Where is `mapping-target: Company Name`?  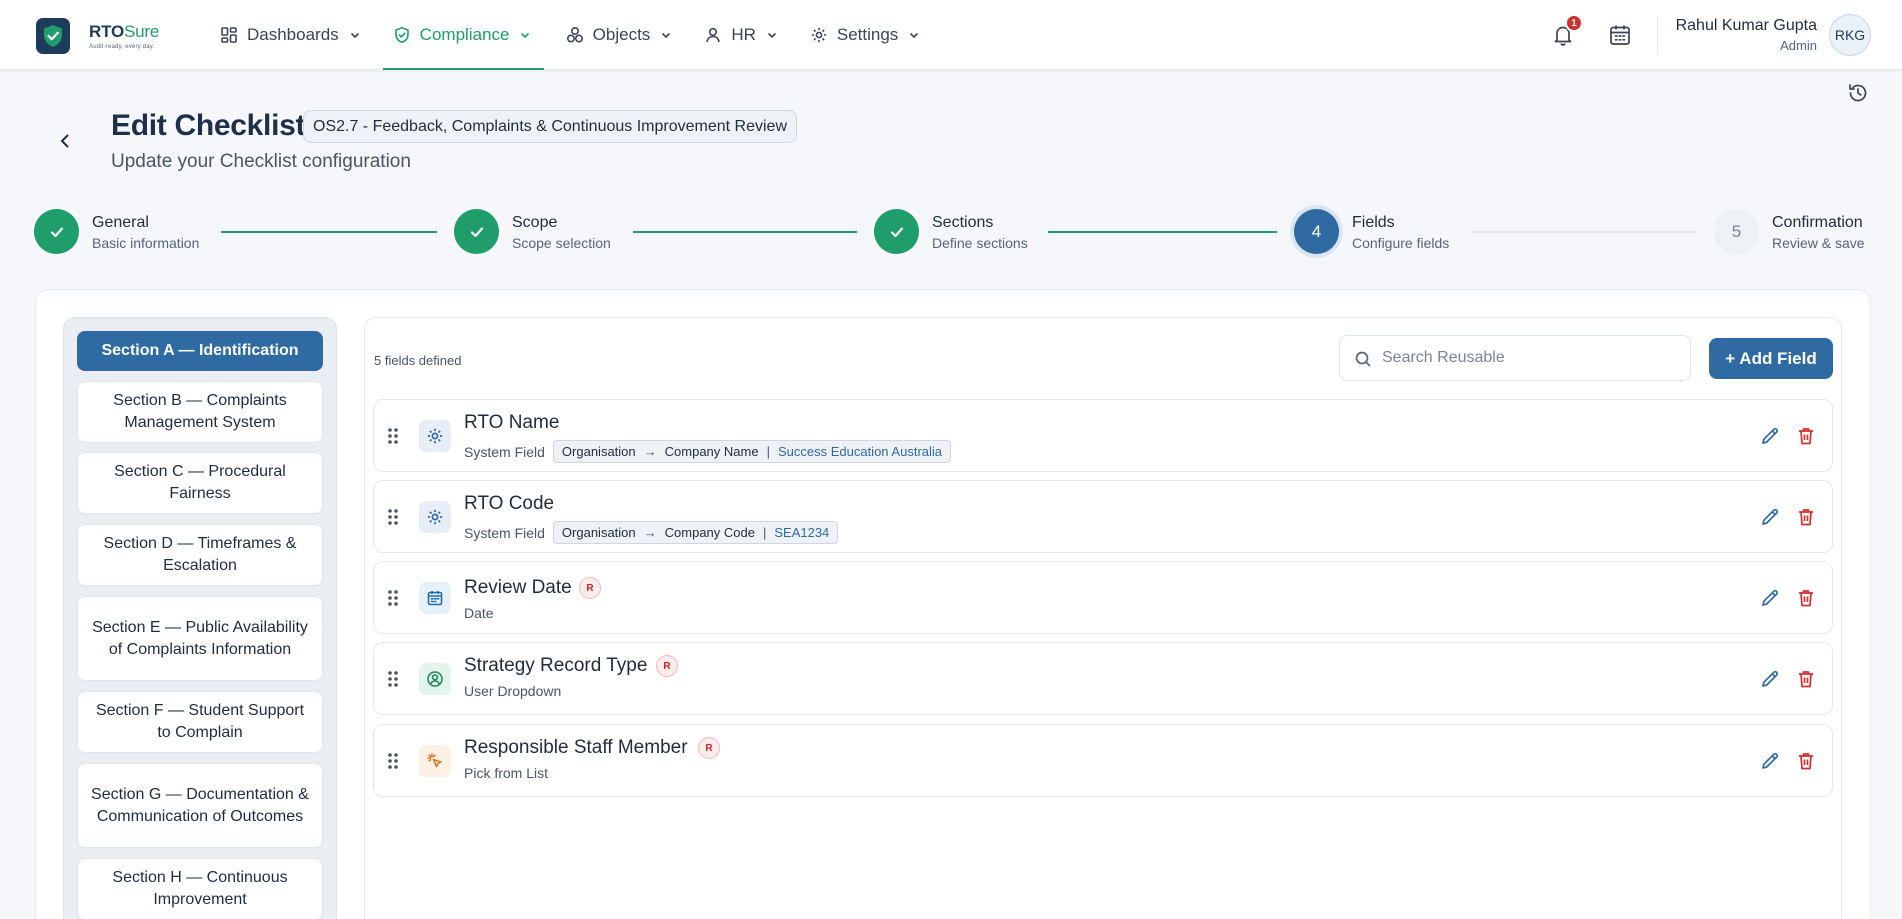 mapping-target: Company Name is located at coordinates (711, 451).